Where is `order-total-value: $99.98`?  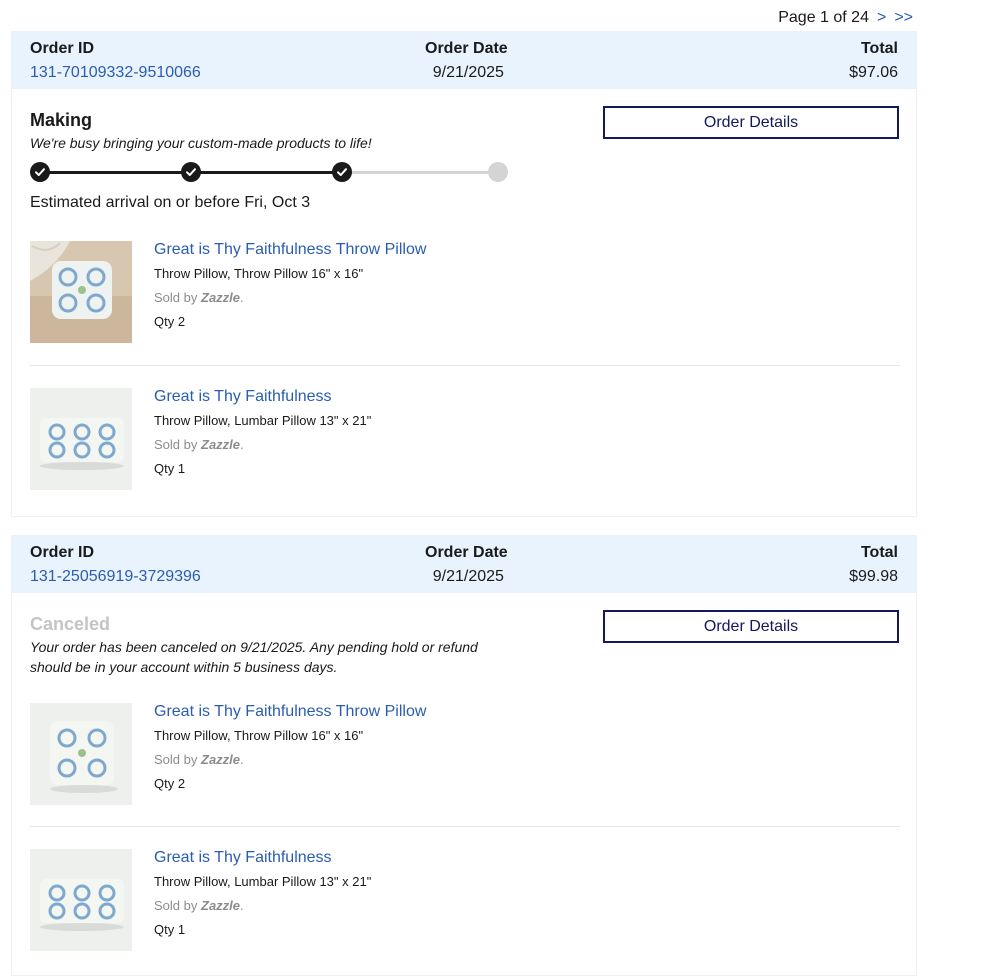
order-total-value: $99.98 is located at coordinates (873, 576).